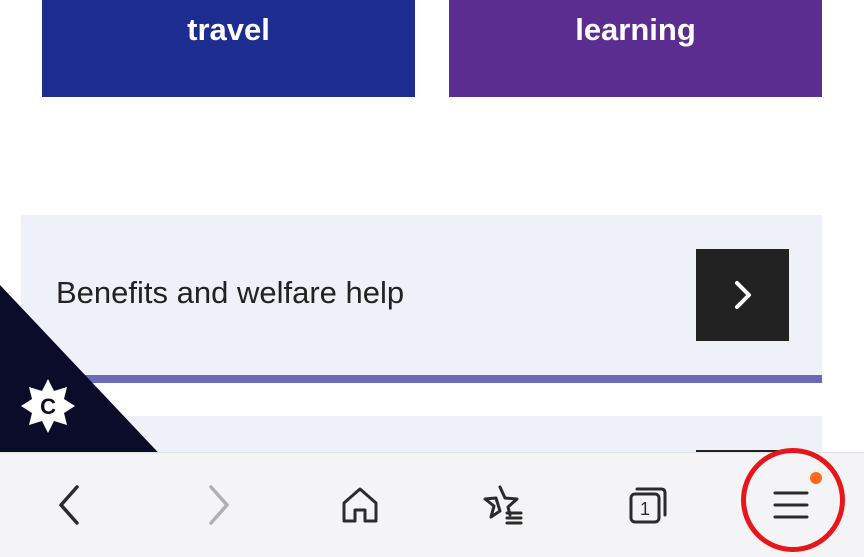  Describe the element at coordinates (816, 478) in the screenshot. I see `menu-notification-dot` at that location.